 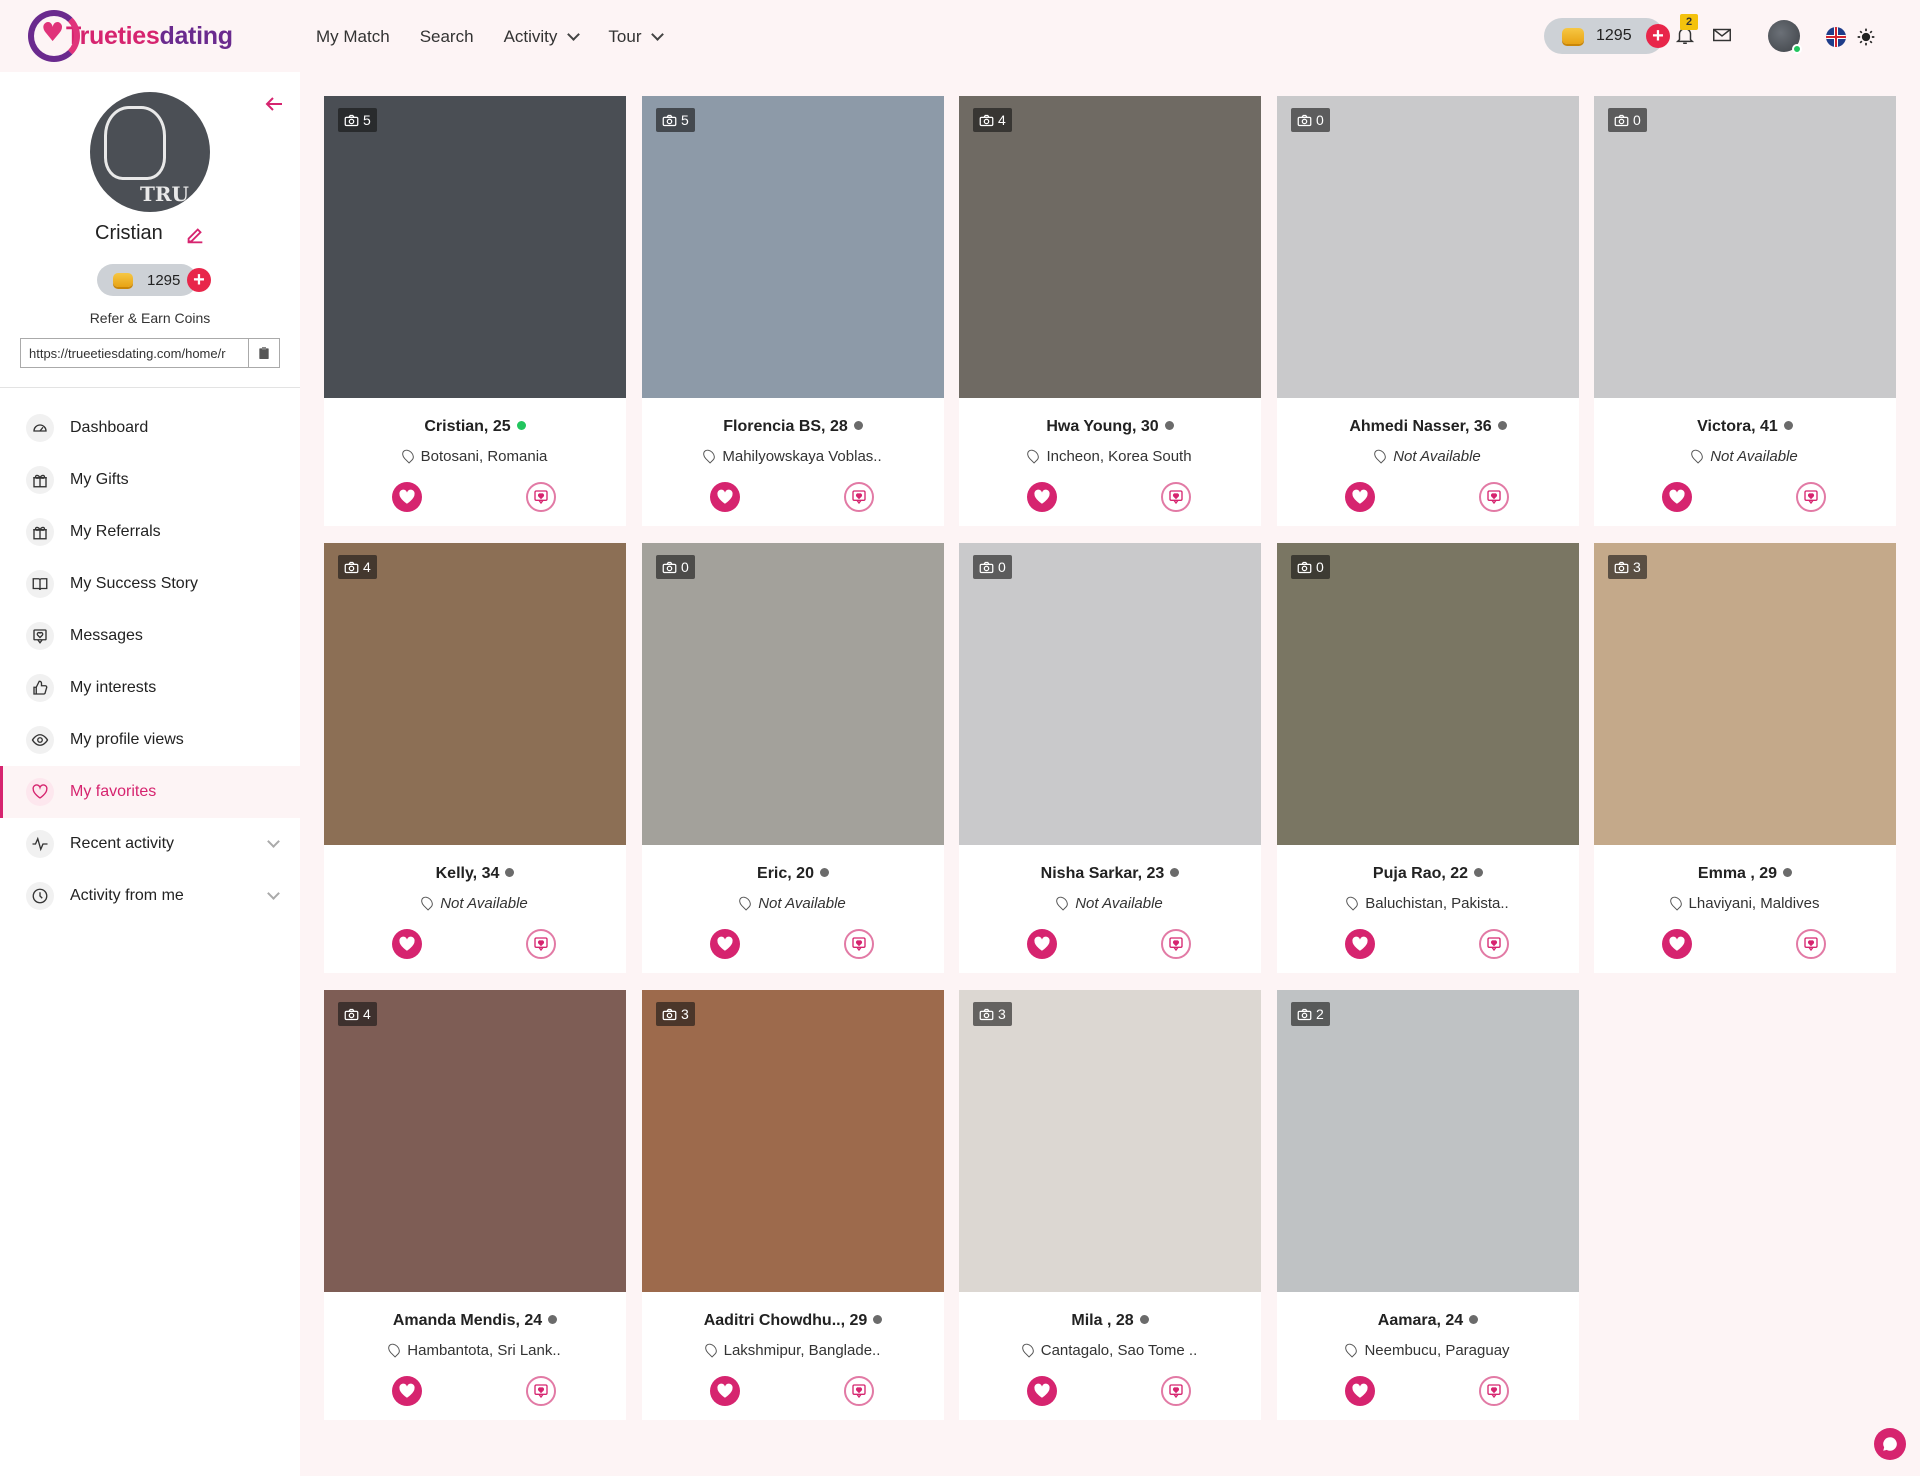 What do you see at coordinates (793, 874) in the screenshot?
I see `profile-name-age: Eric, 20` at bounding box center [793, 874].